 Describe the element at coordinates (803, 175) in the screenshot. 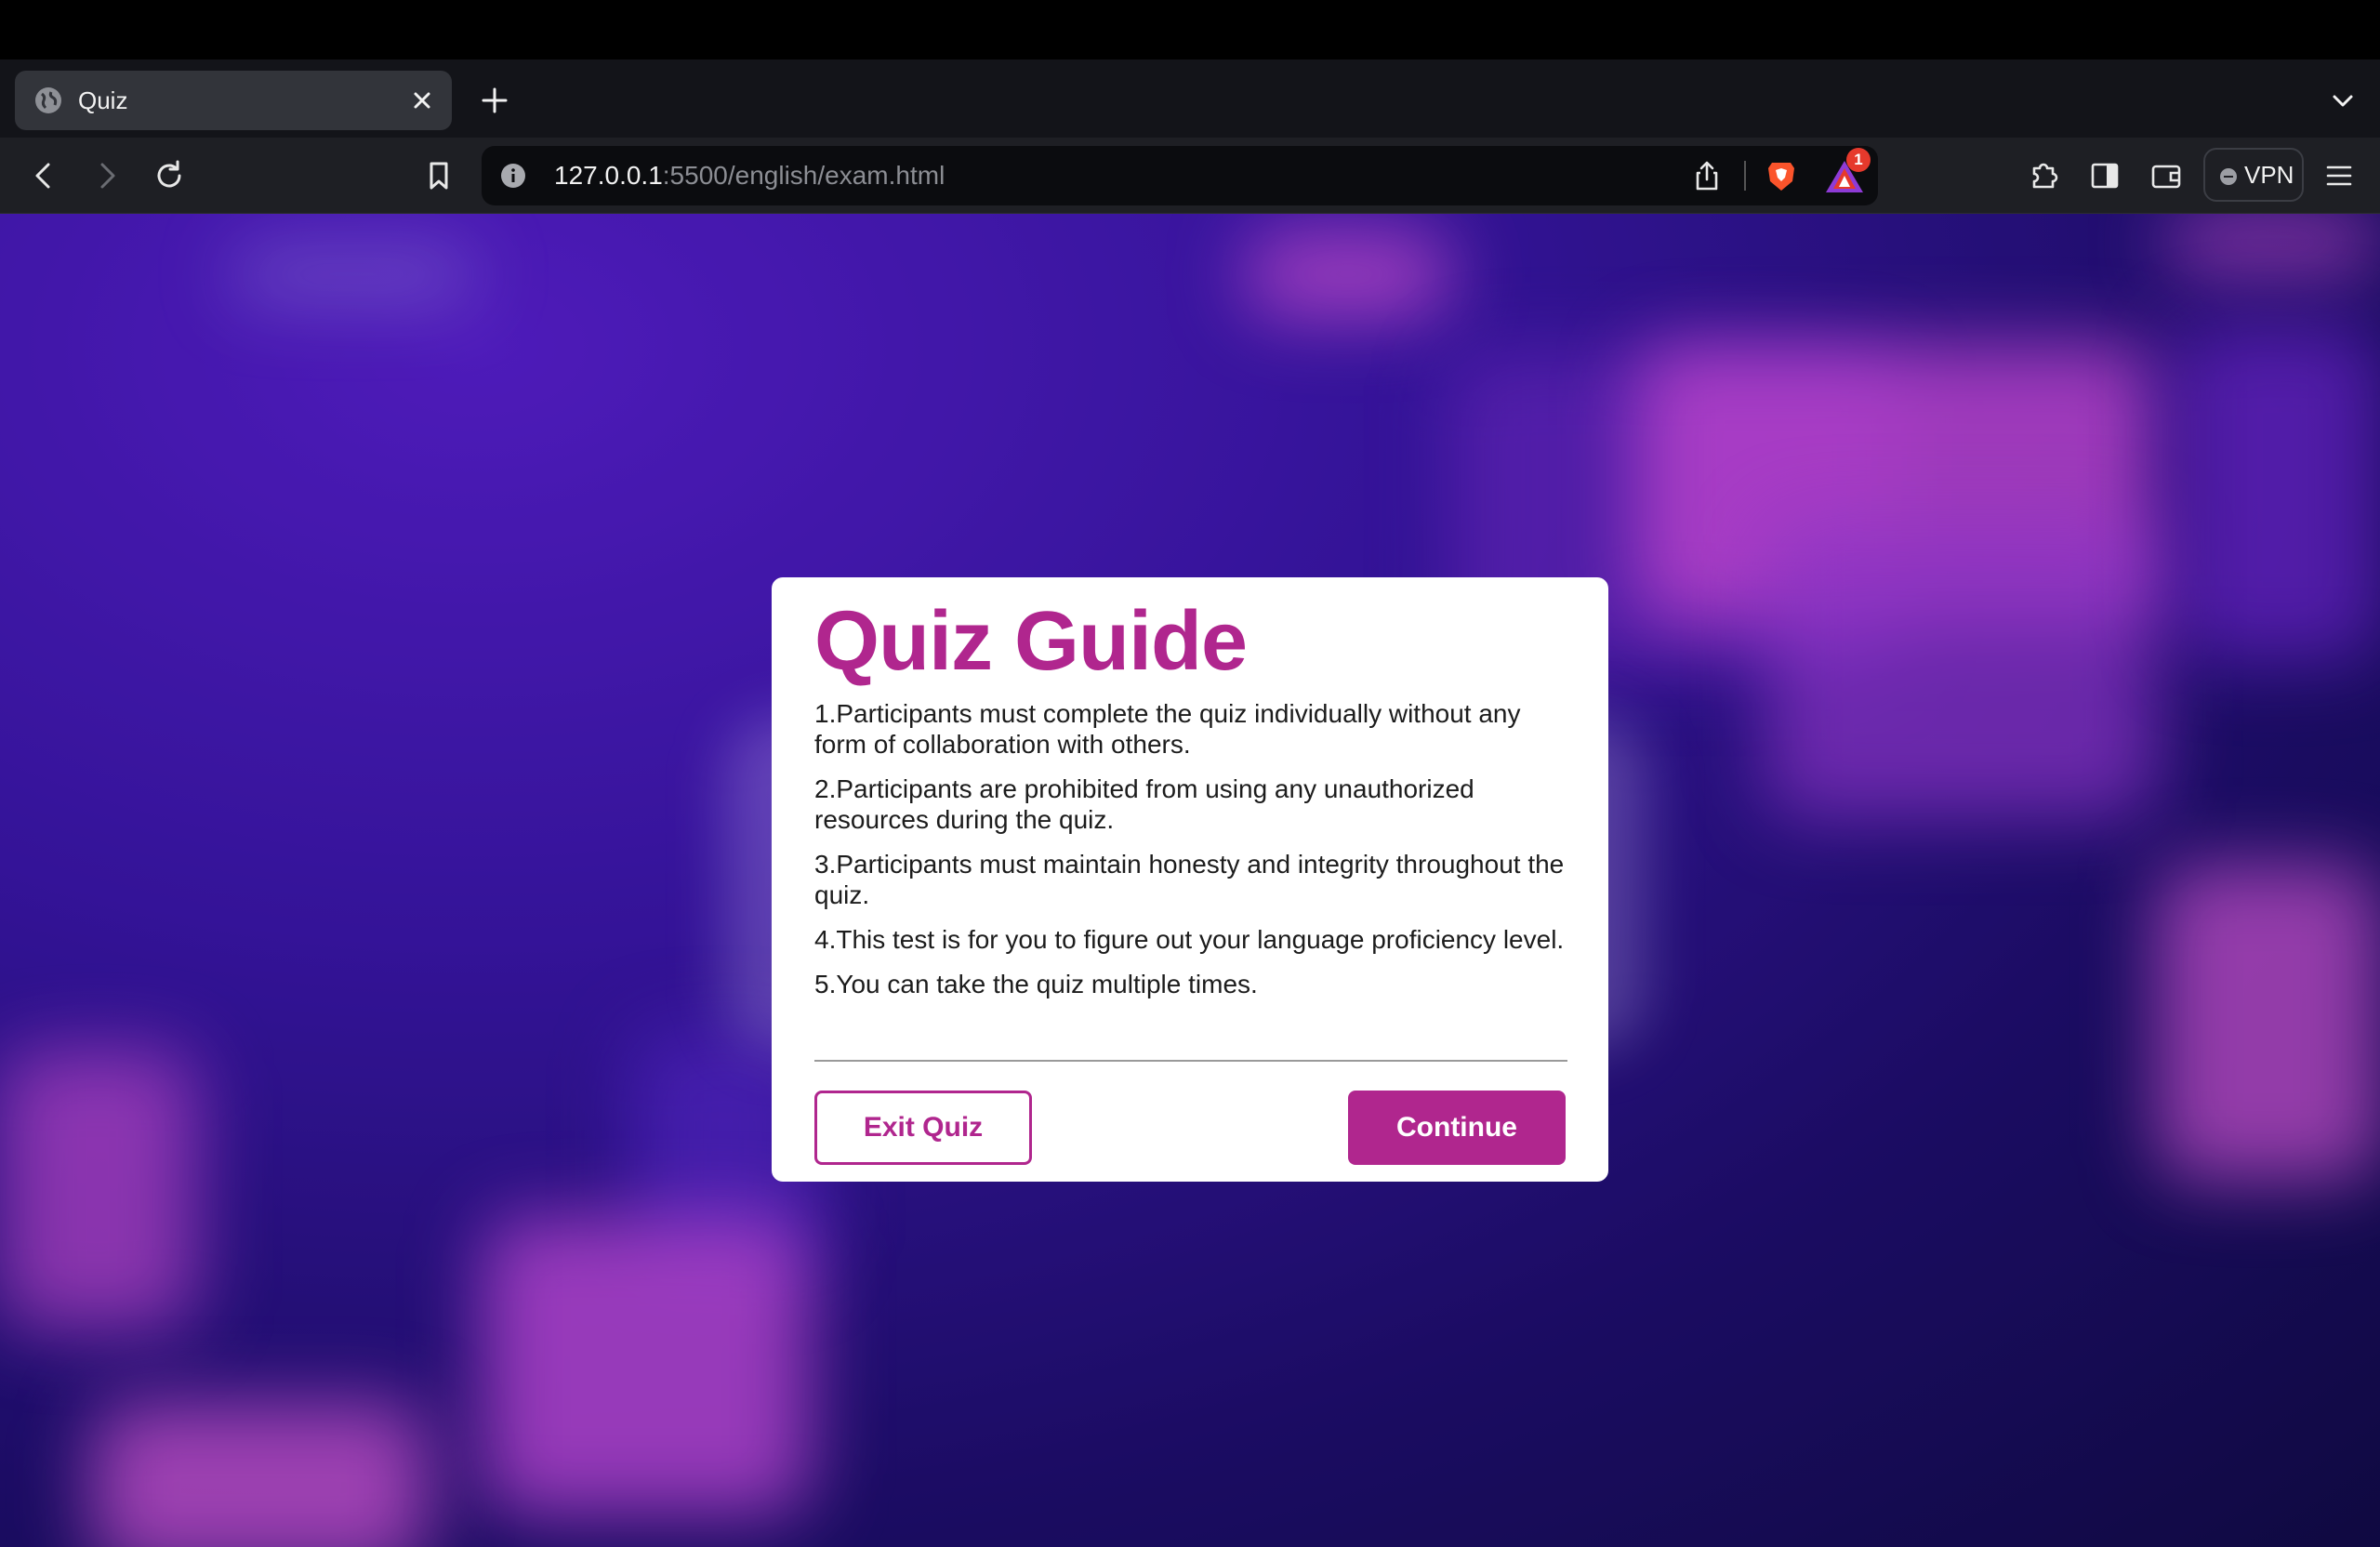

I see `url-path: :5500/english/exam.html` at that location.